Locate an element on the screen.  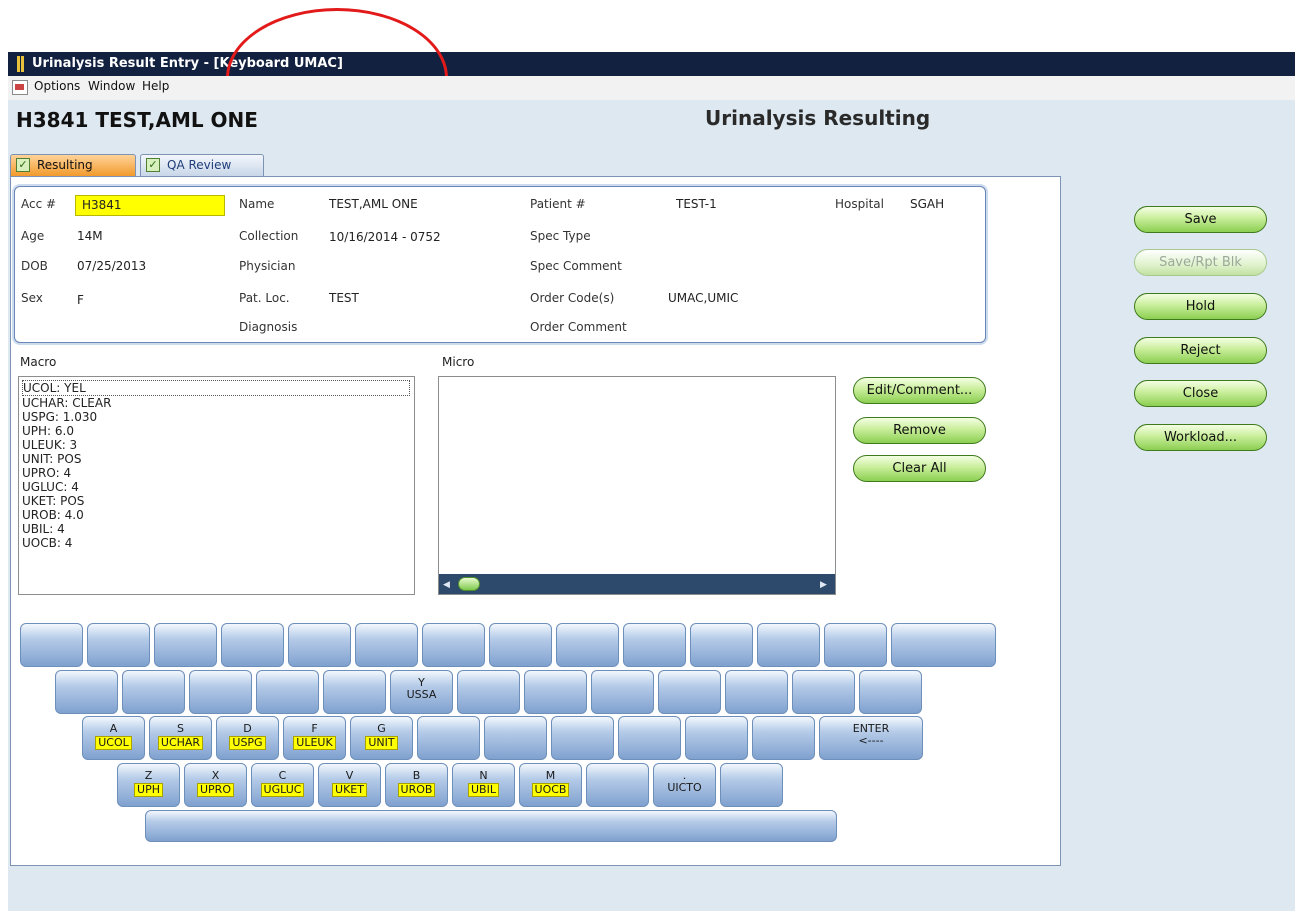
keyboard-key-backspace is located at coordinates (943, 645).